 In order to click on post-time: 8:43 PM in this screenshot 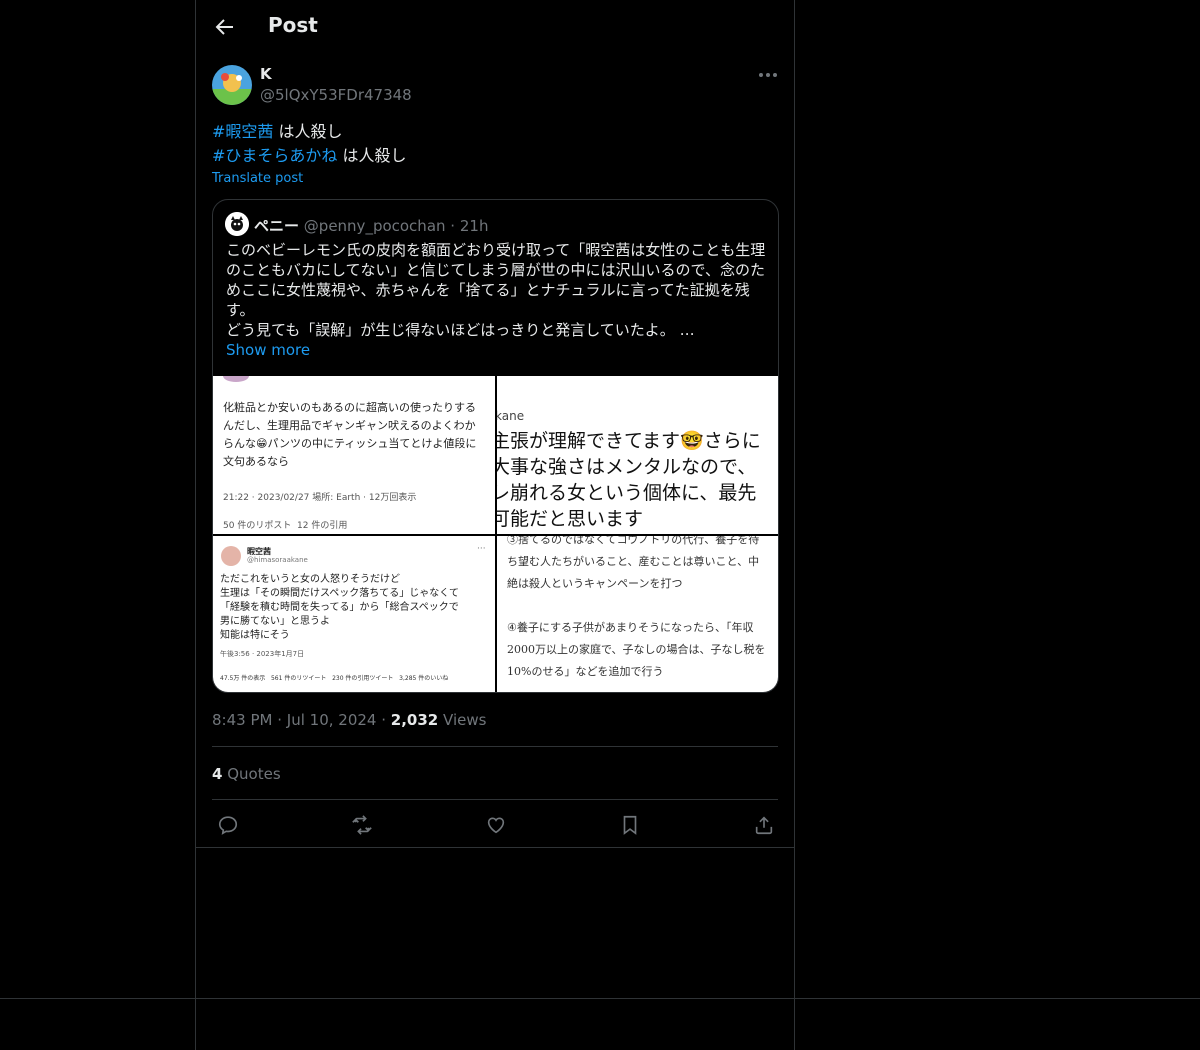, I will do `click(242, 720)`.